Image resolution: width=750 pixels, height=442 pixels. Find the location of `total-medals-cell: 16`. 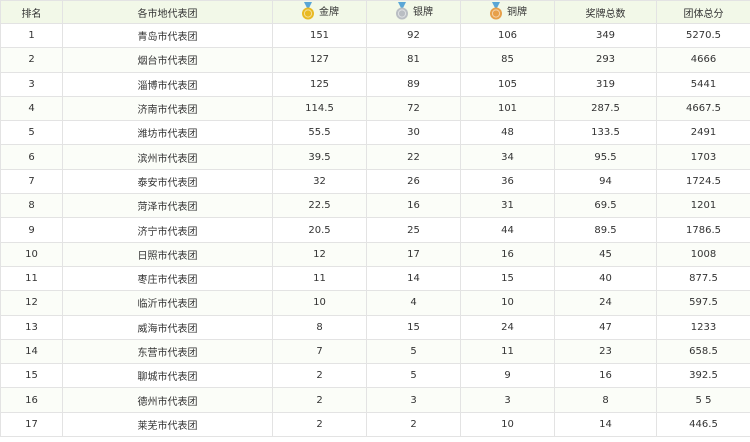

total-medals-cell: 16 is located at coordinates (605, 376).